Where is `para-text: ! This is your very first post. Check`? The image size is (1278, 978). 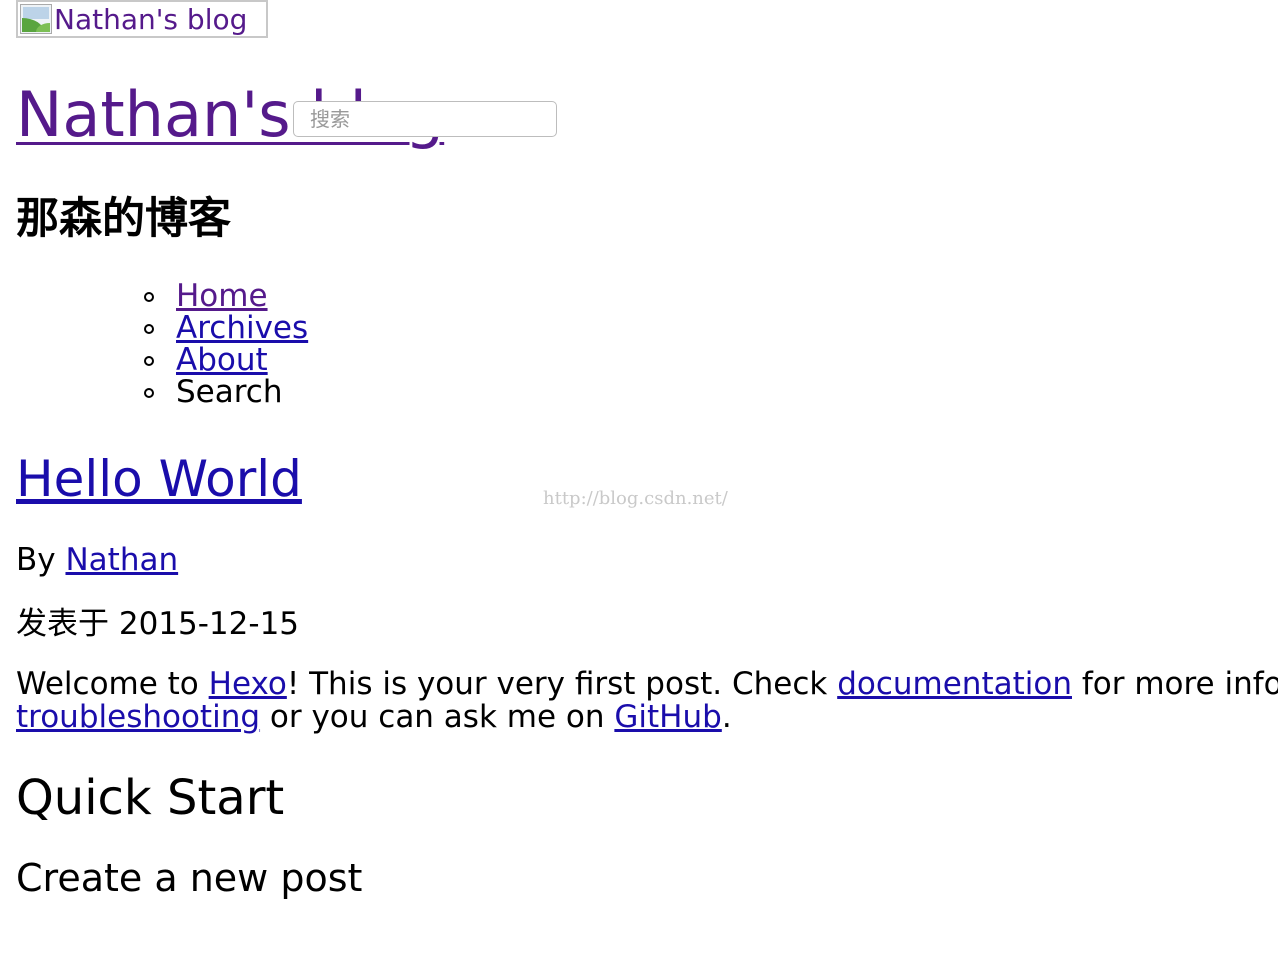
para-text: ! This is your very first post. Check is located at coordinates (557, 684).